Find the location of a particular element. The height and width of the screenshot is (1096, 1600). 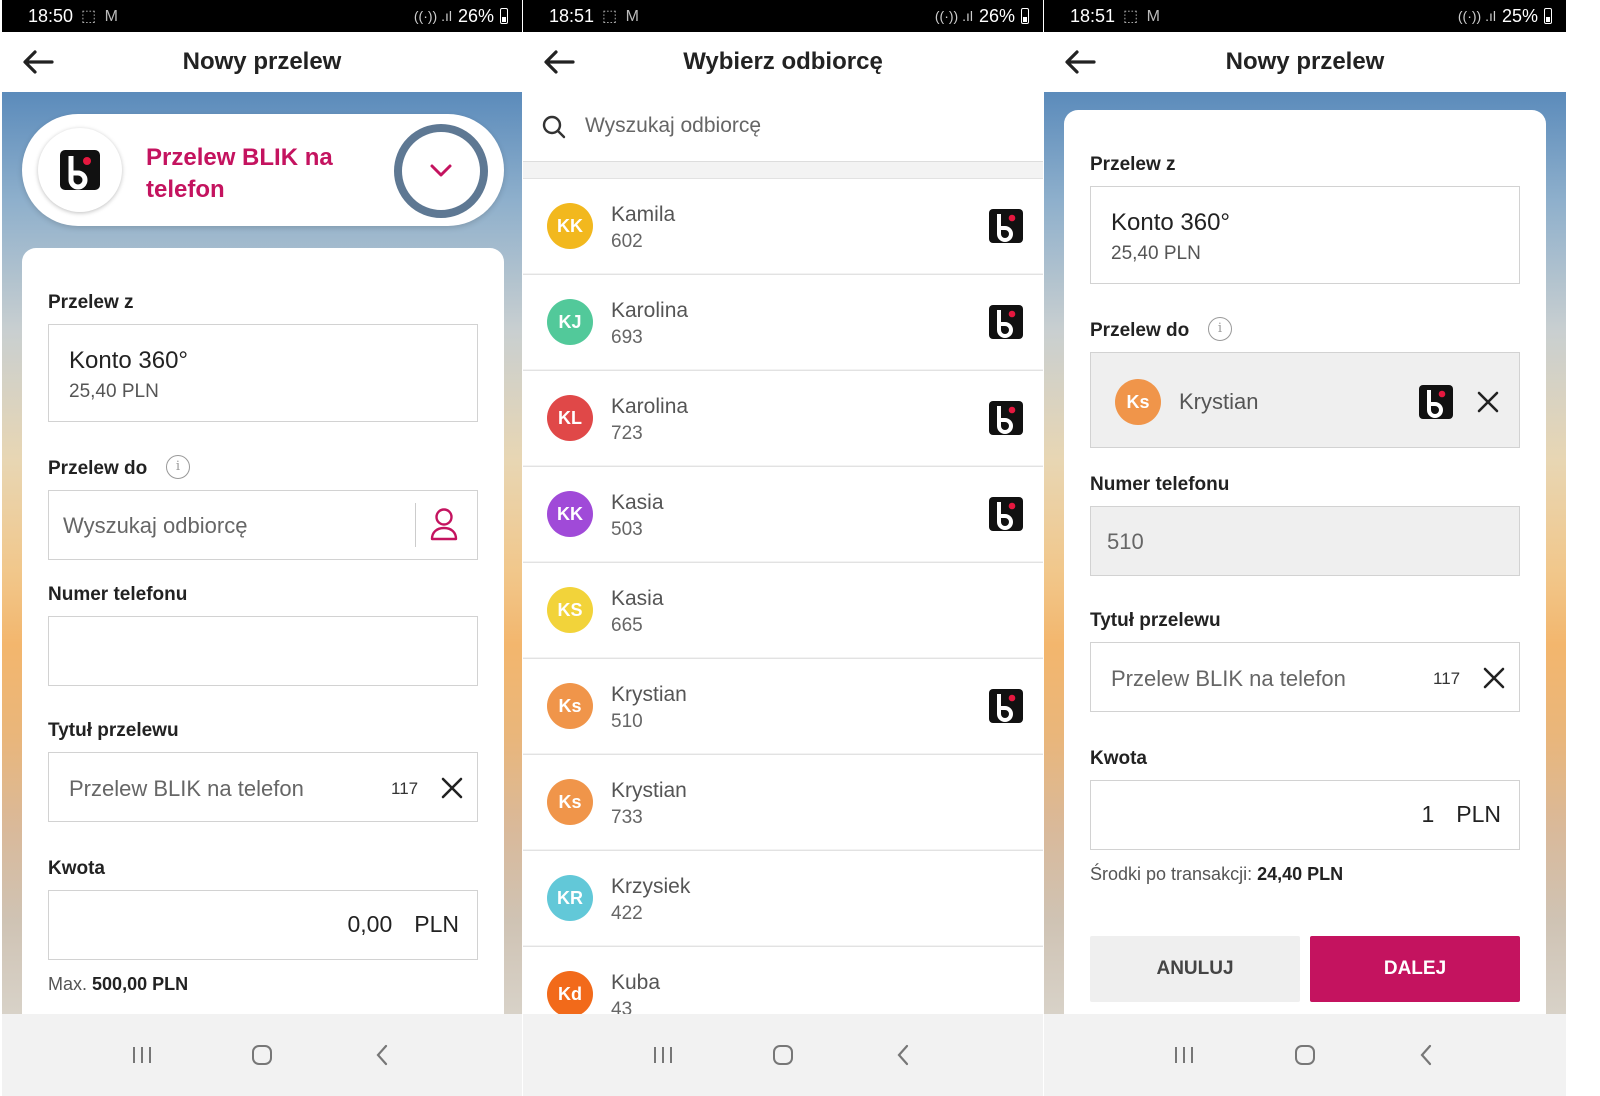

battery-percent: 25% is located at coordinates (1519, 15).